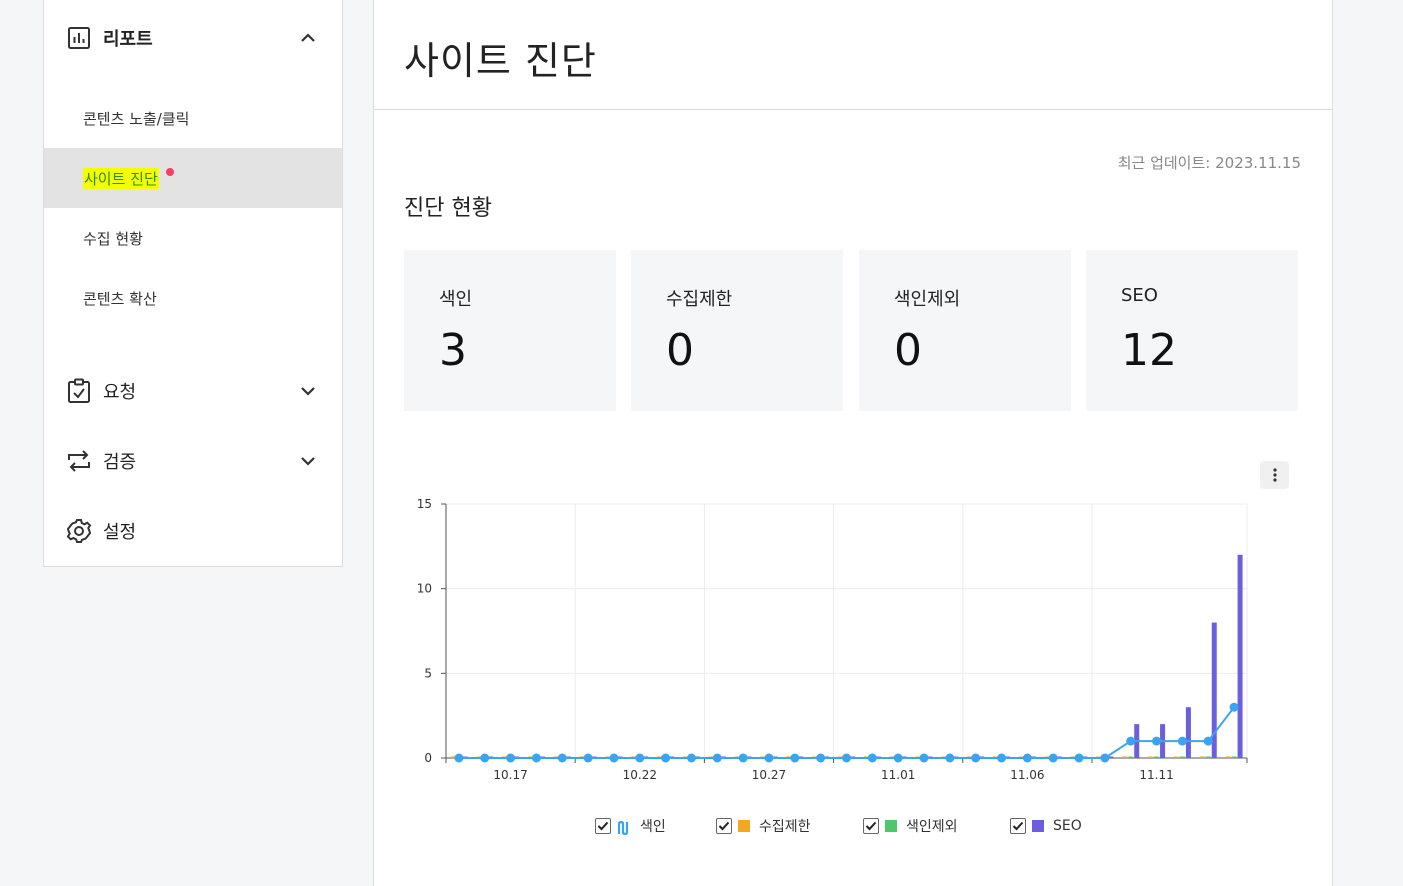 The width and height of the screenshot is (1403, 886). What do you see at coordinates (640, 775) in the screenshot?
I see `x-tick-label: 10.22` at bounding box center [640, 775].